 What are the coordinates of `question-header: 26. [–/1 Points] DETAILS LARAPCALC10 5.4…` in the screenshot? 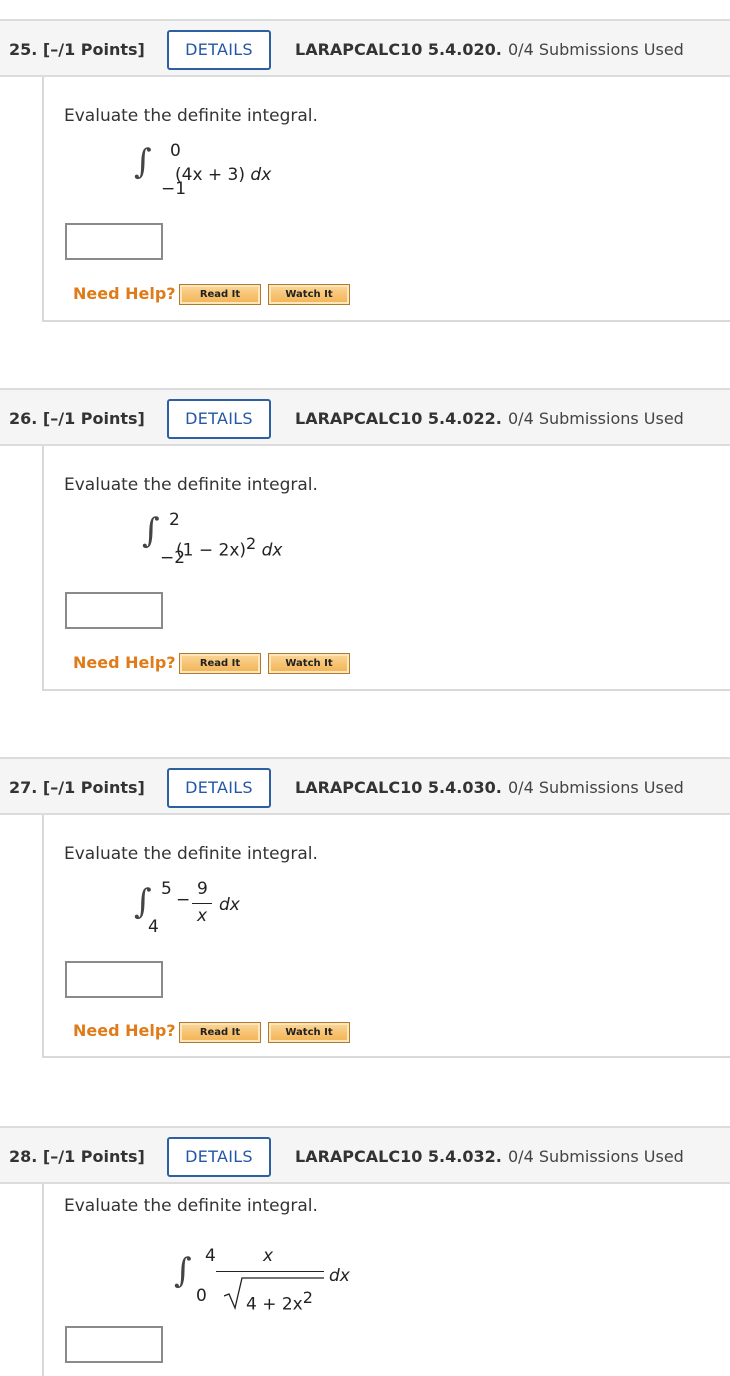 It's located at (365, 417).